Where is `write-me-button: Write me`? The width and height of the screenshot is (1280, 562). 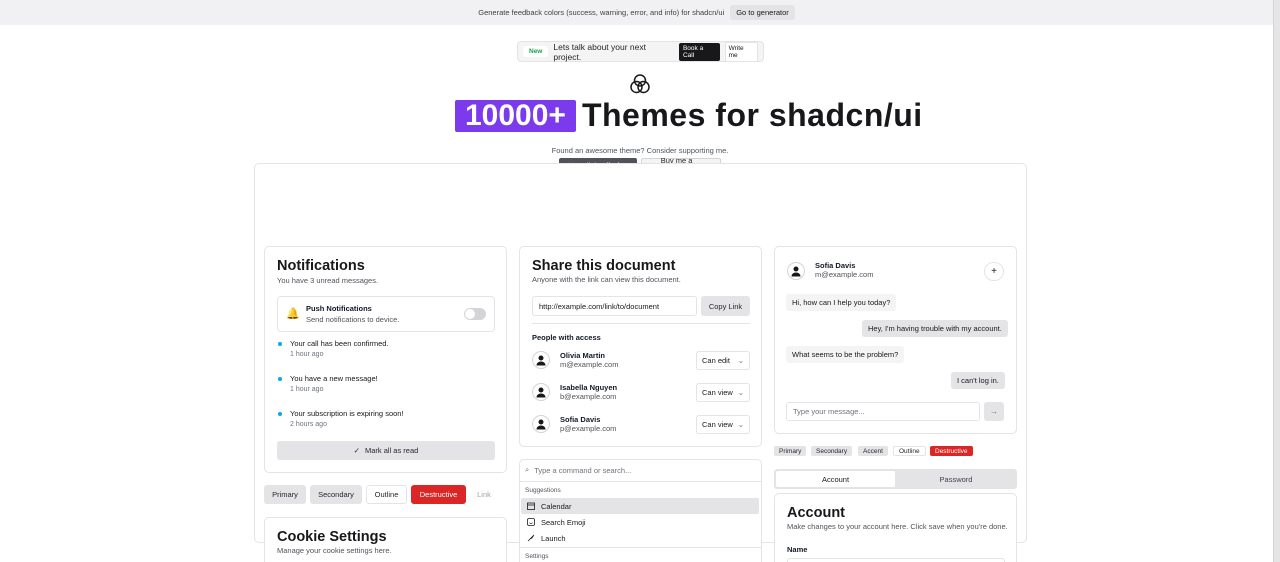
write-me-button: Write me is located at coordinates (741, 51).